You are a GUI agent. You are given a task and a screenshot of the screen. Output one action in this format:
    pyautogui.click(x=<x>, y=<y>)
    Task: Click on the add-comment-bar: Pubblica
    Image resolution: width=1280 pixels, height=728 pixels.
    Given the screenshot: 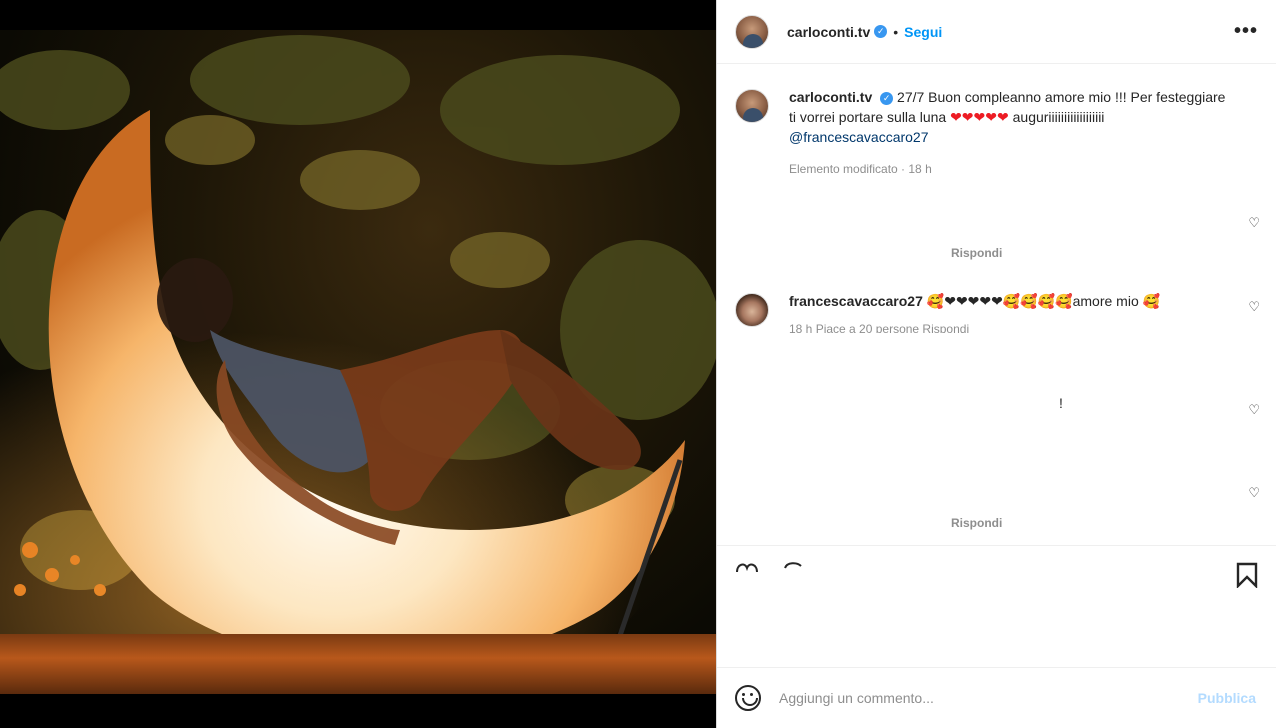 What is the action you would take?
    pyautogui.click(x=996, y=697)
    